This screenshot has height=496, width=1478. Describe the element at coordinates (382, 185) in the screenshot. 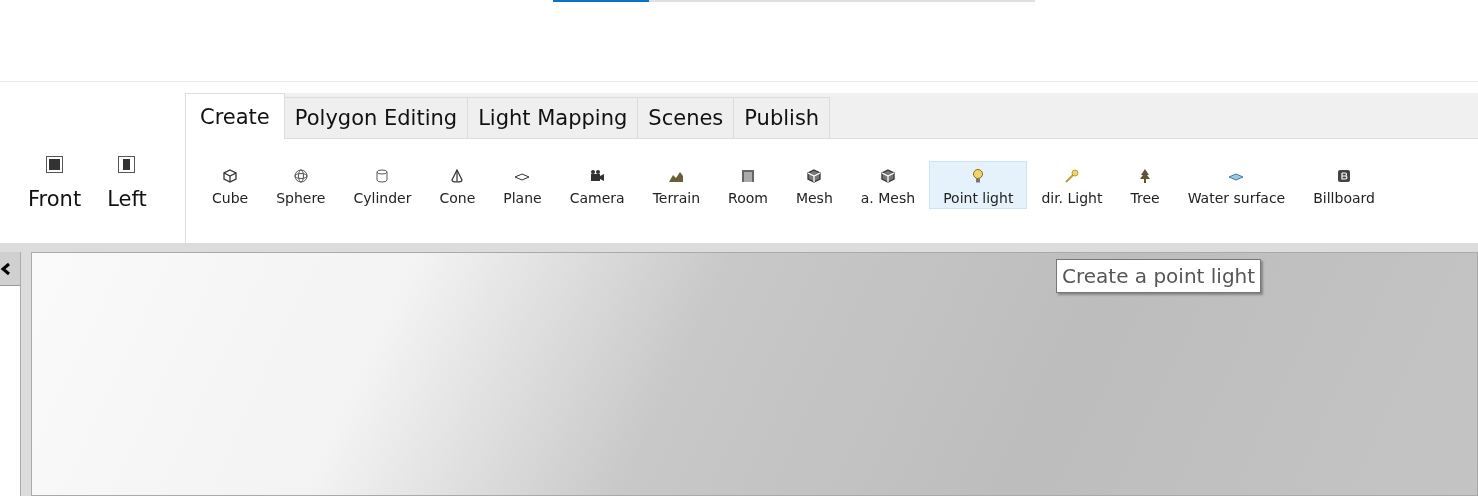

I see `toolbar-button: Cylinder` at that location.